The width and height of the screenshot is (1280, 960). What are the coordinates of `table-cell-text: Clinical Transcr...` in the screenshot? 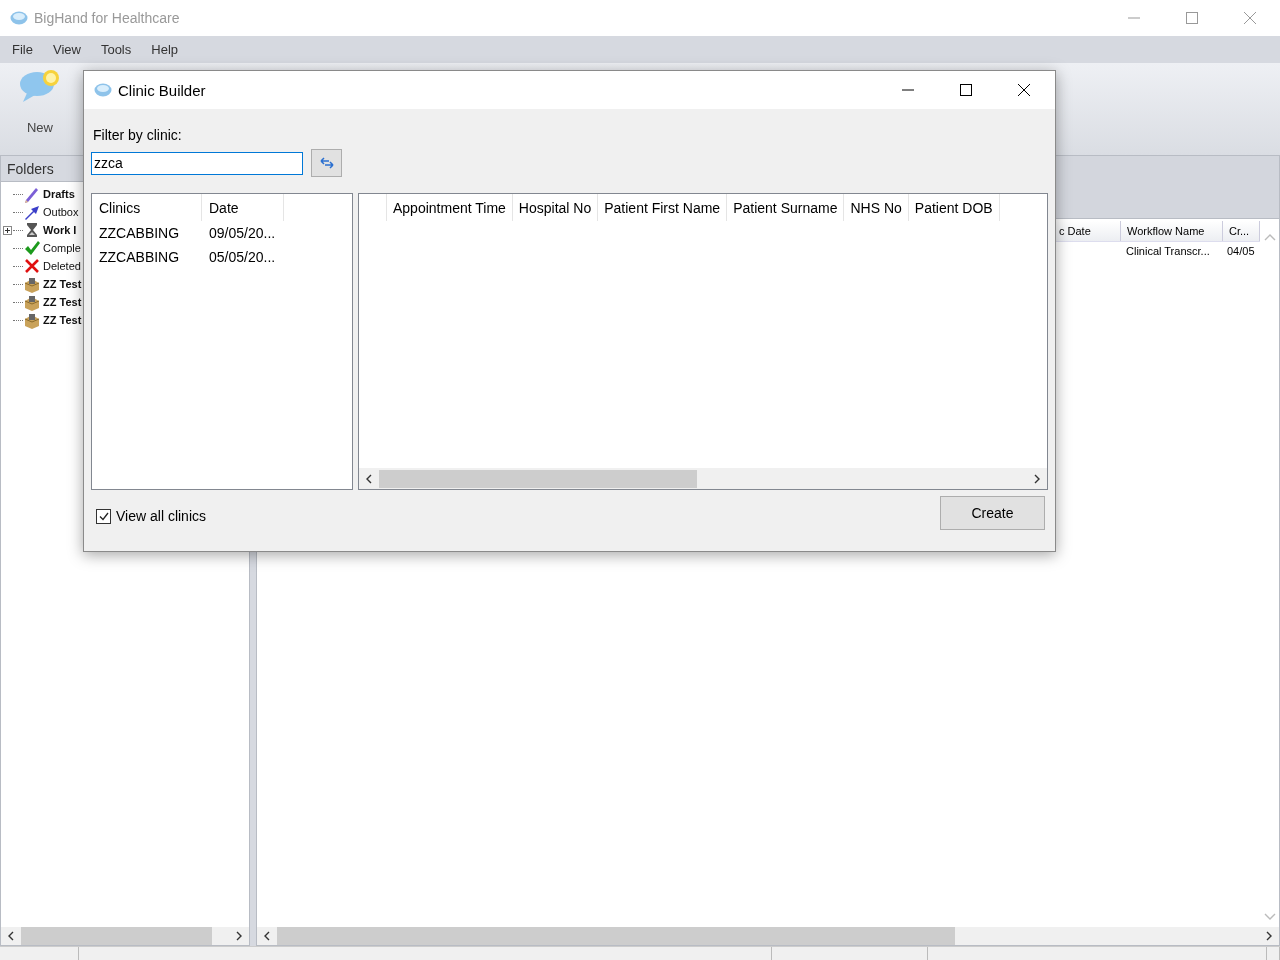 It's located at (1168, 251).